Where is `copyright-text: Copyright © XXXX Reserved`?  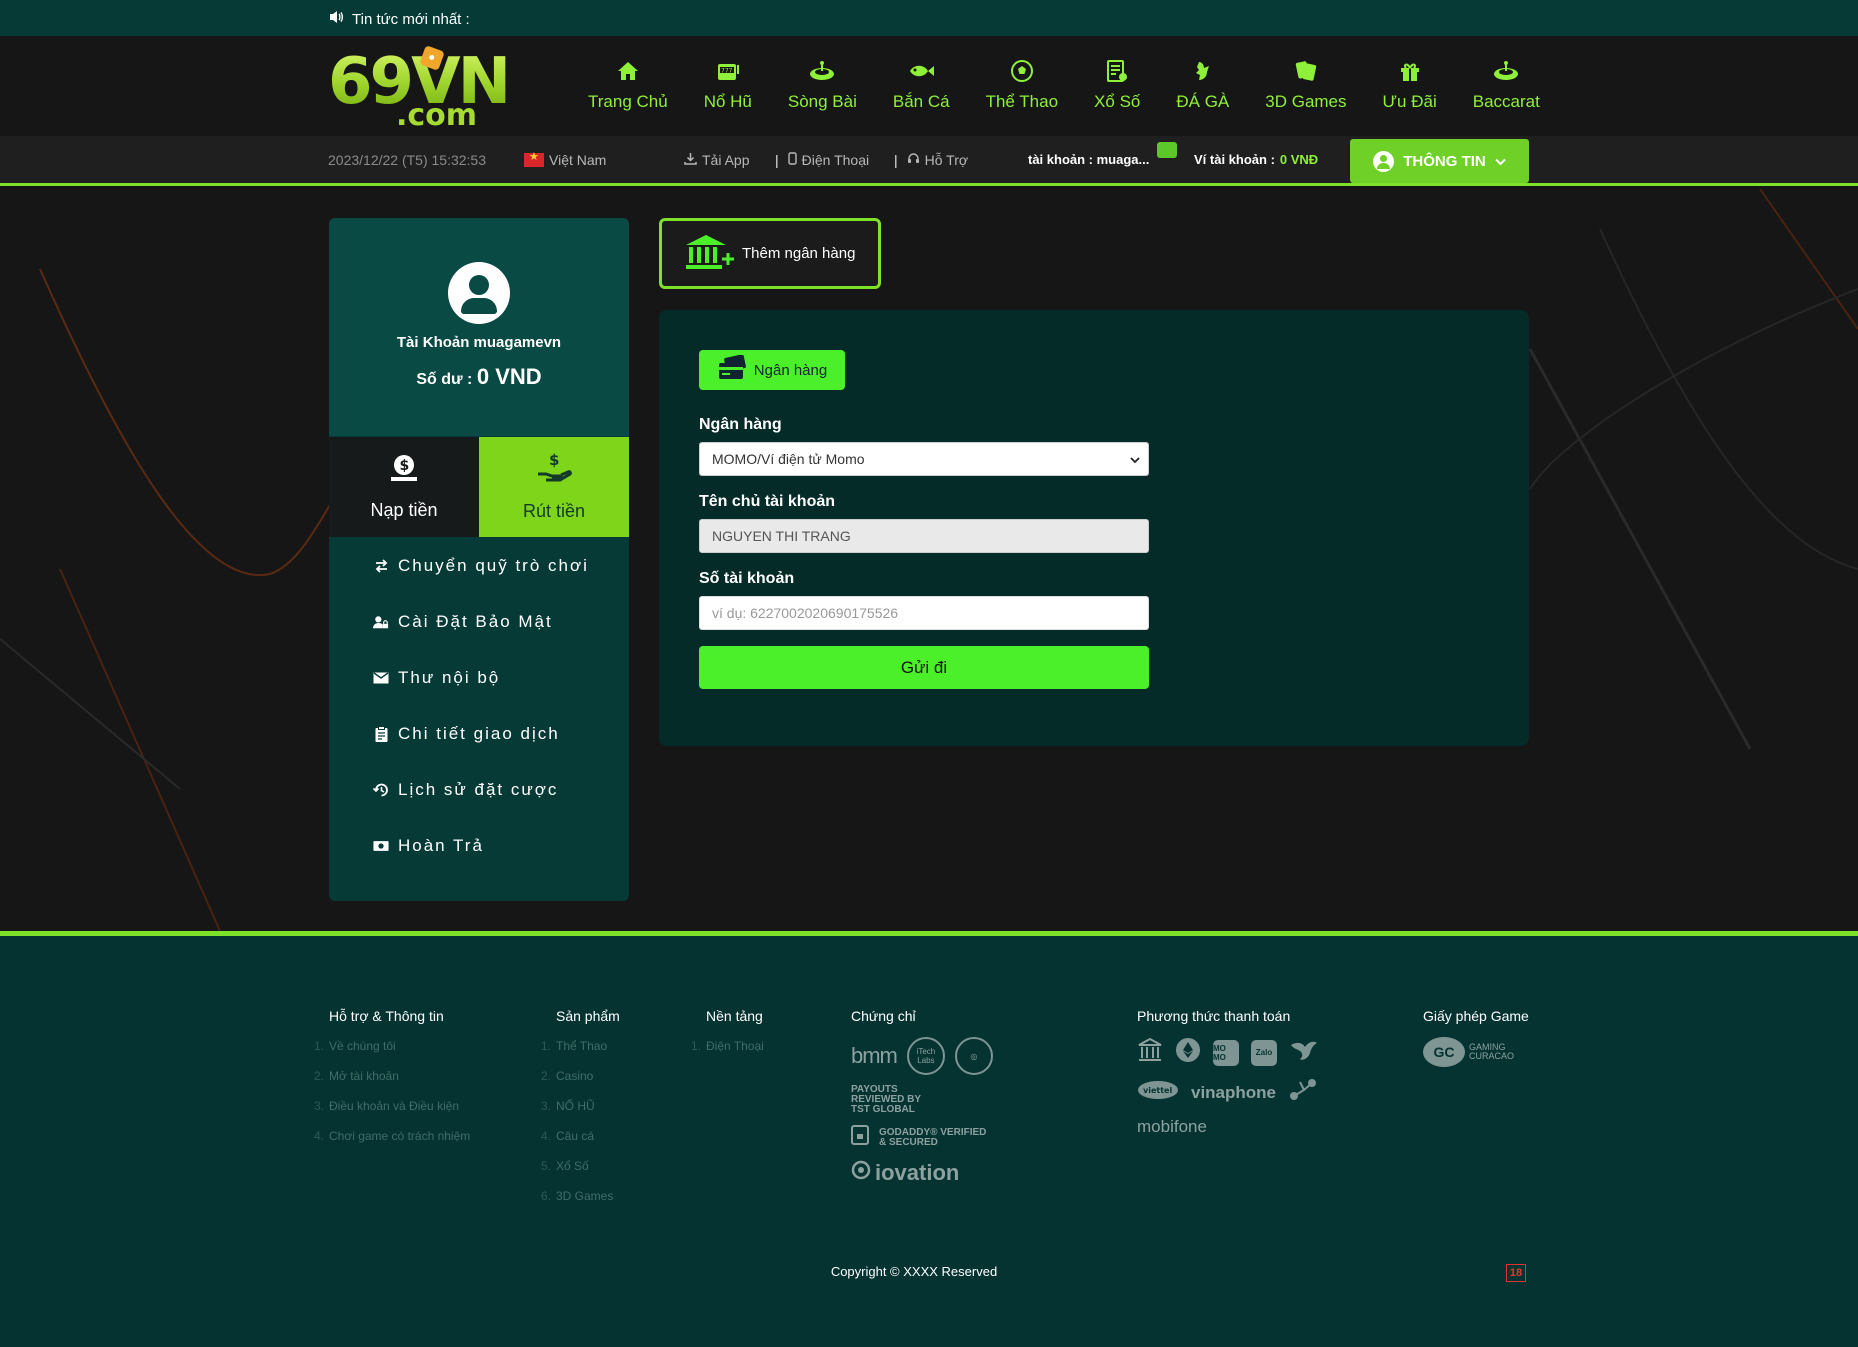
copyright-text: Copyright © XXXX Reserved is located at coordinates (914, 1271).